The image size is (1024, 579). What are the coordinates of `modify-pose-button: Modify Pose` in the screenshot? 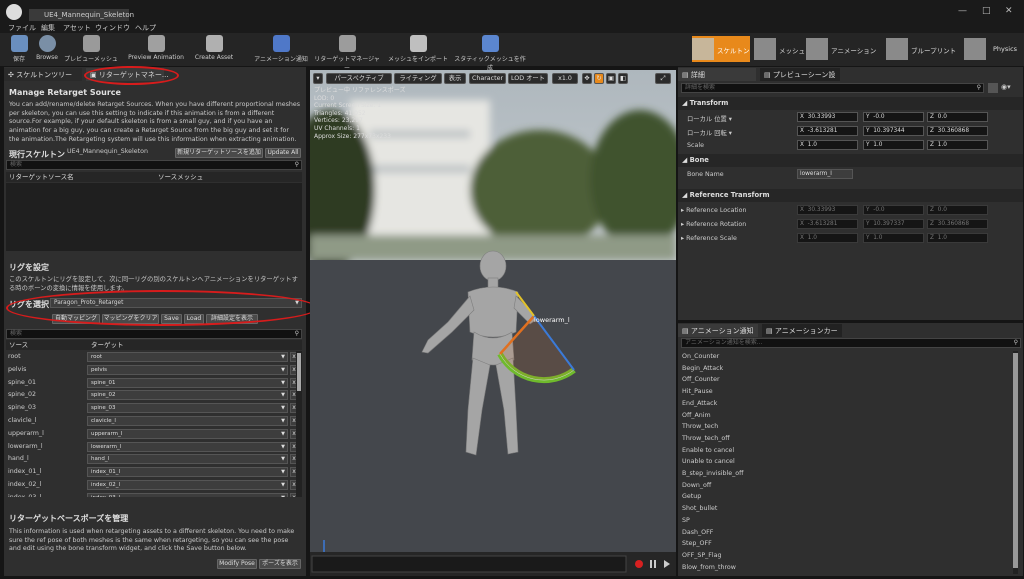 It's located at (237, 564).